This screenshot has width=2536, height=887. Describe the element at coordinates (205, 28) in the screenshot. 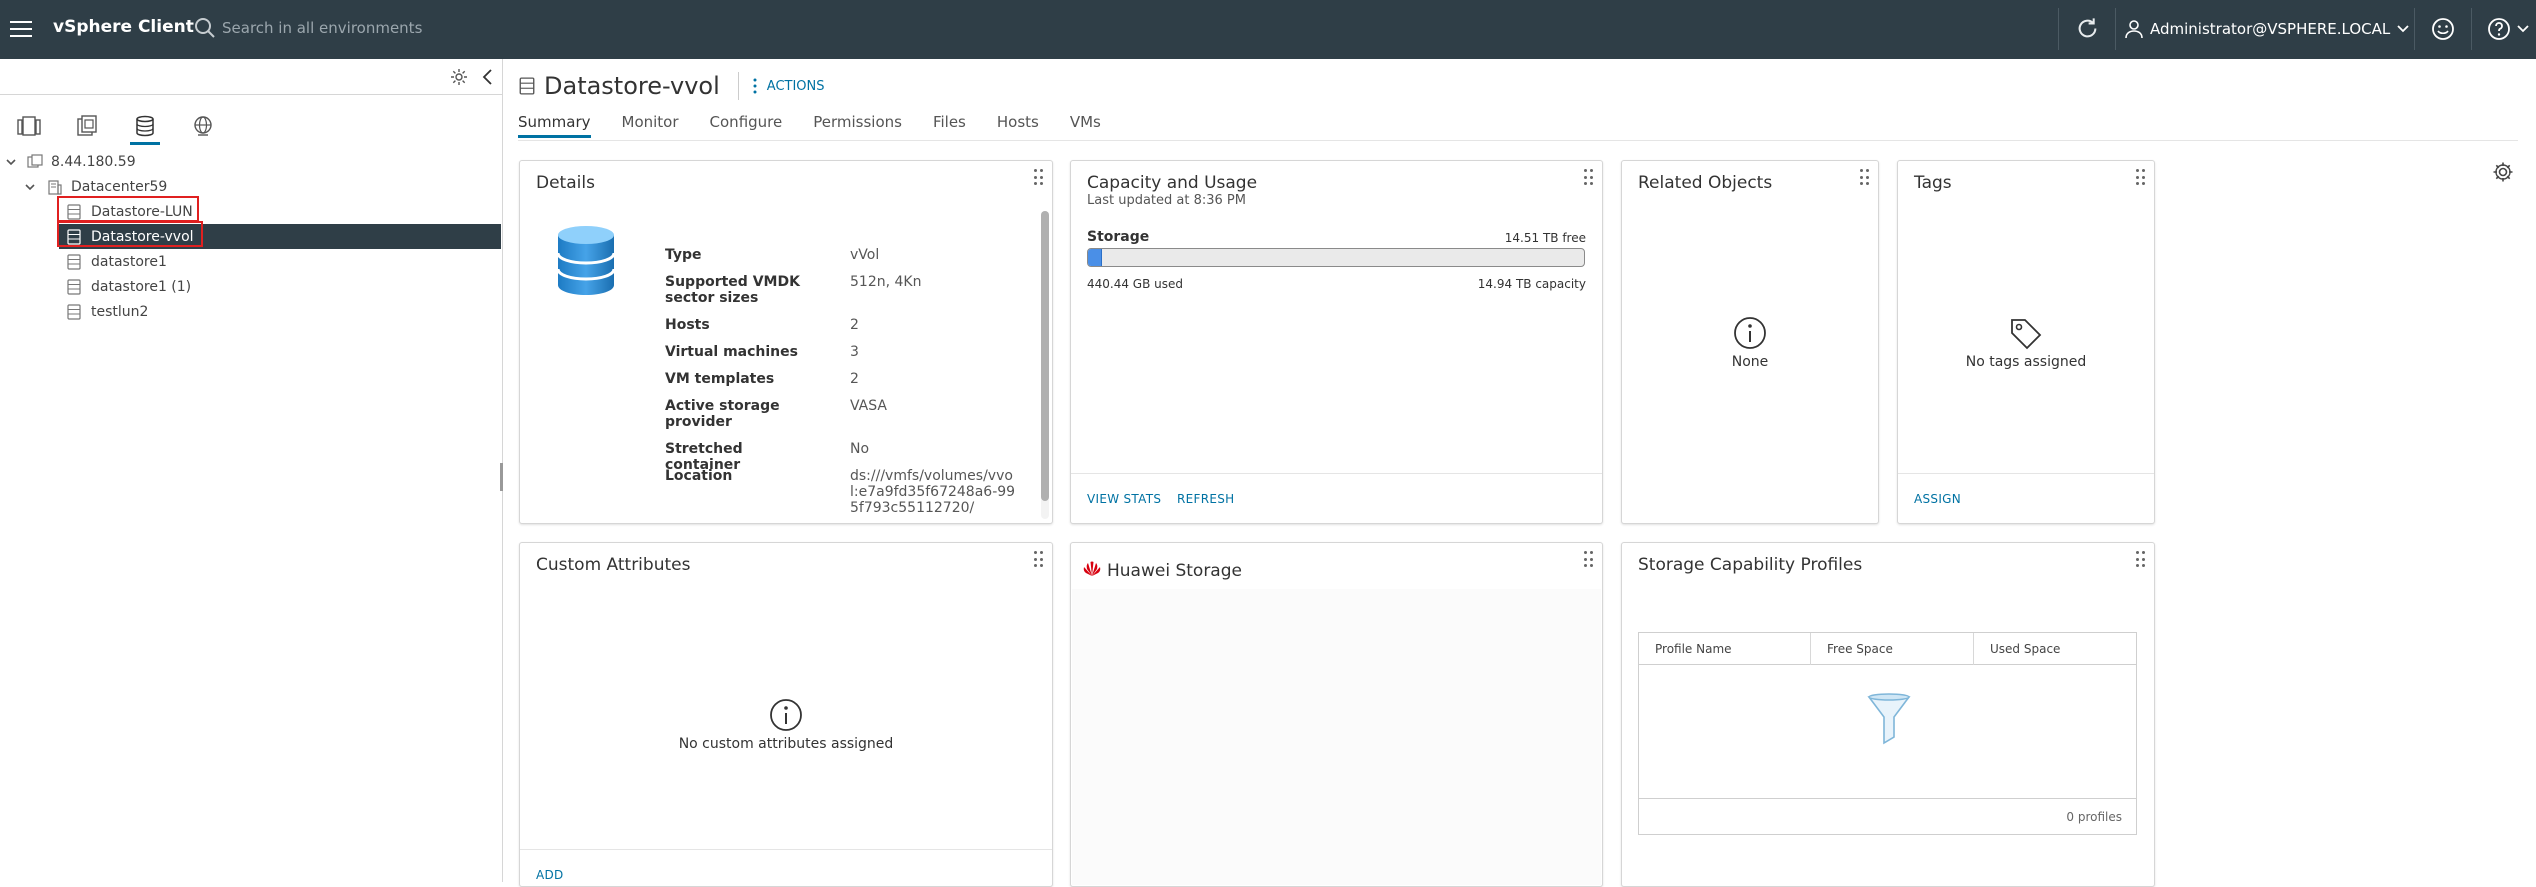

I see `search-icon` at that location.